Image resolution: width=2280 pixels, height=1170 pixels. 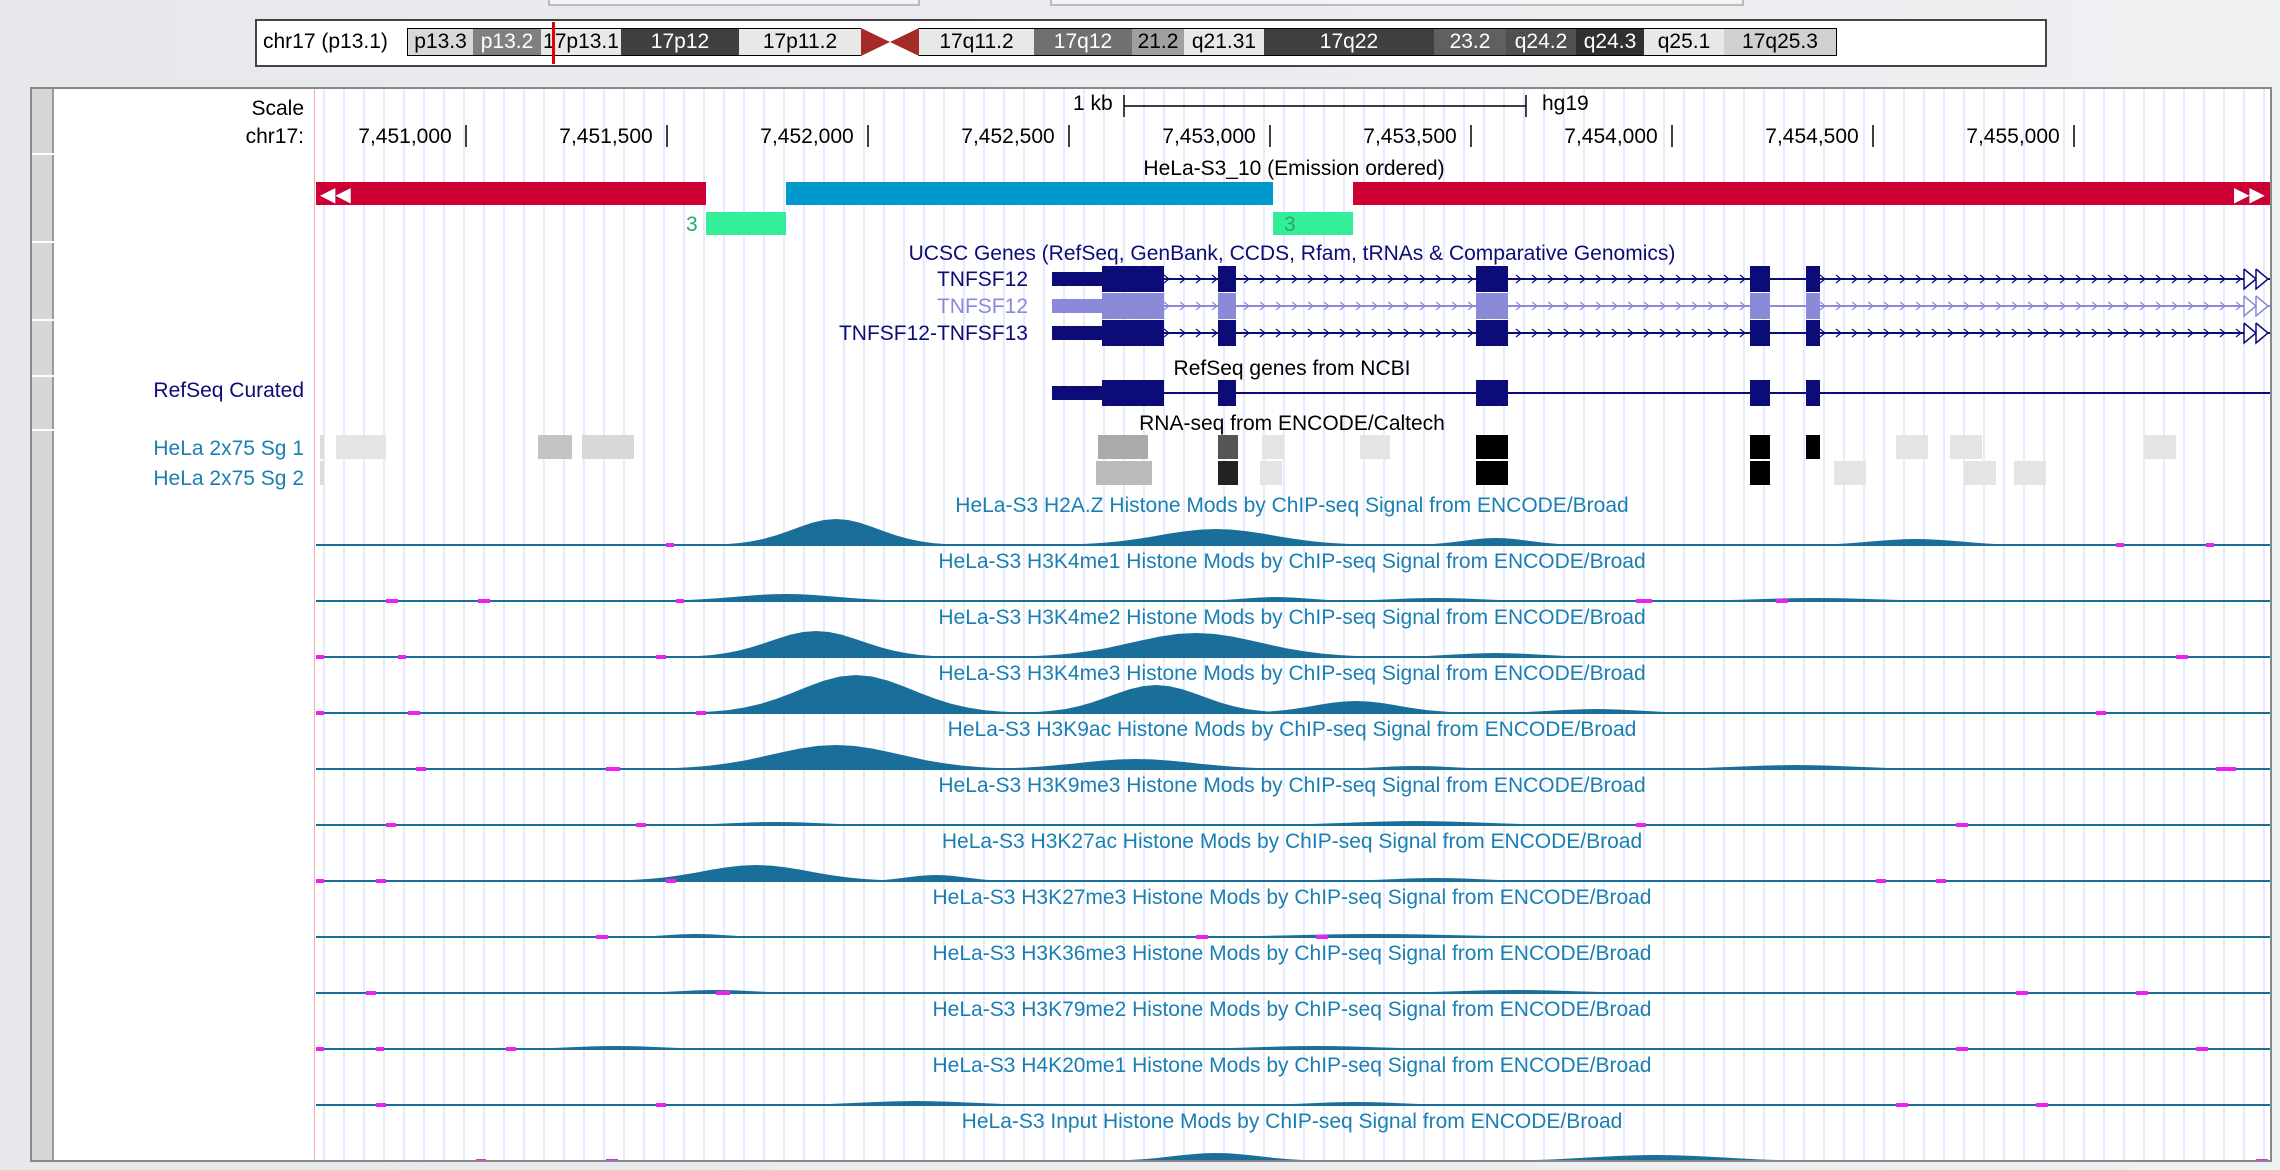 I want to click on tick-label-8: 7,454,500, so click(x=1812, y=136).